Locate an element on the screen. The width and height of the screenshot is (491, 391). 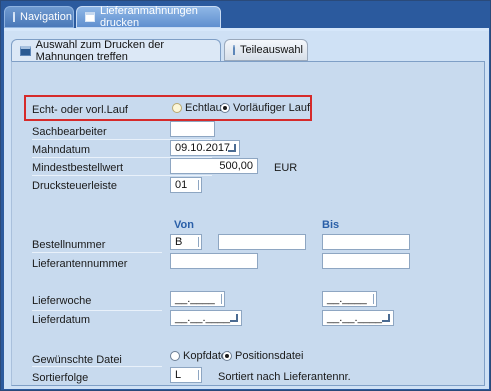
radio-vorlaeufiger-lauf-label: Vorläufiger Lauf is located at coordinates (272, 108).